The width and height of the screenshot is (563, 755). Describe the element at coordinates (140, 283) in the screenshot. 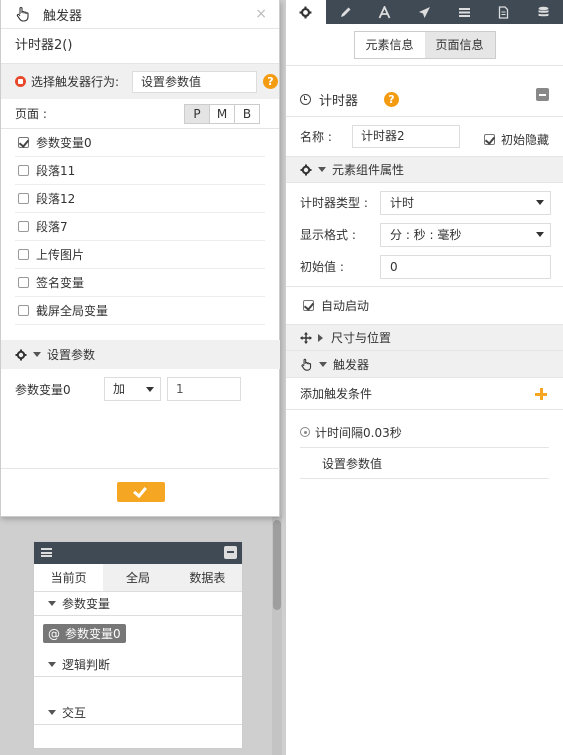

I see `list-item: 签名变量` at that location.